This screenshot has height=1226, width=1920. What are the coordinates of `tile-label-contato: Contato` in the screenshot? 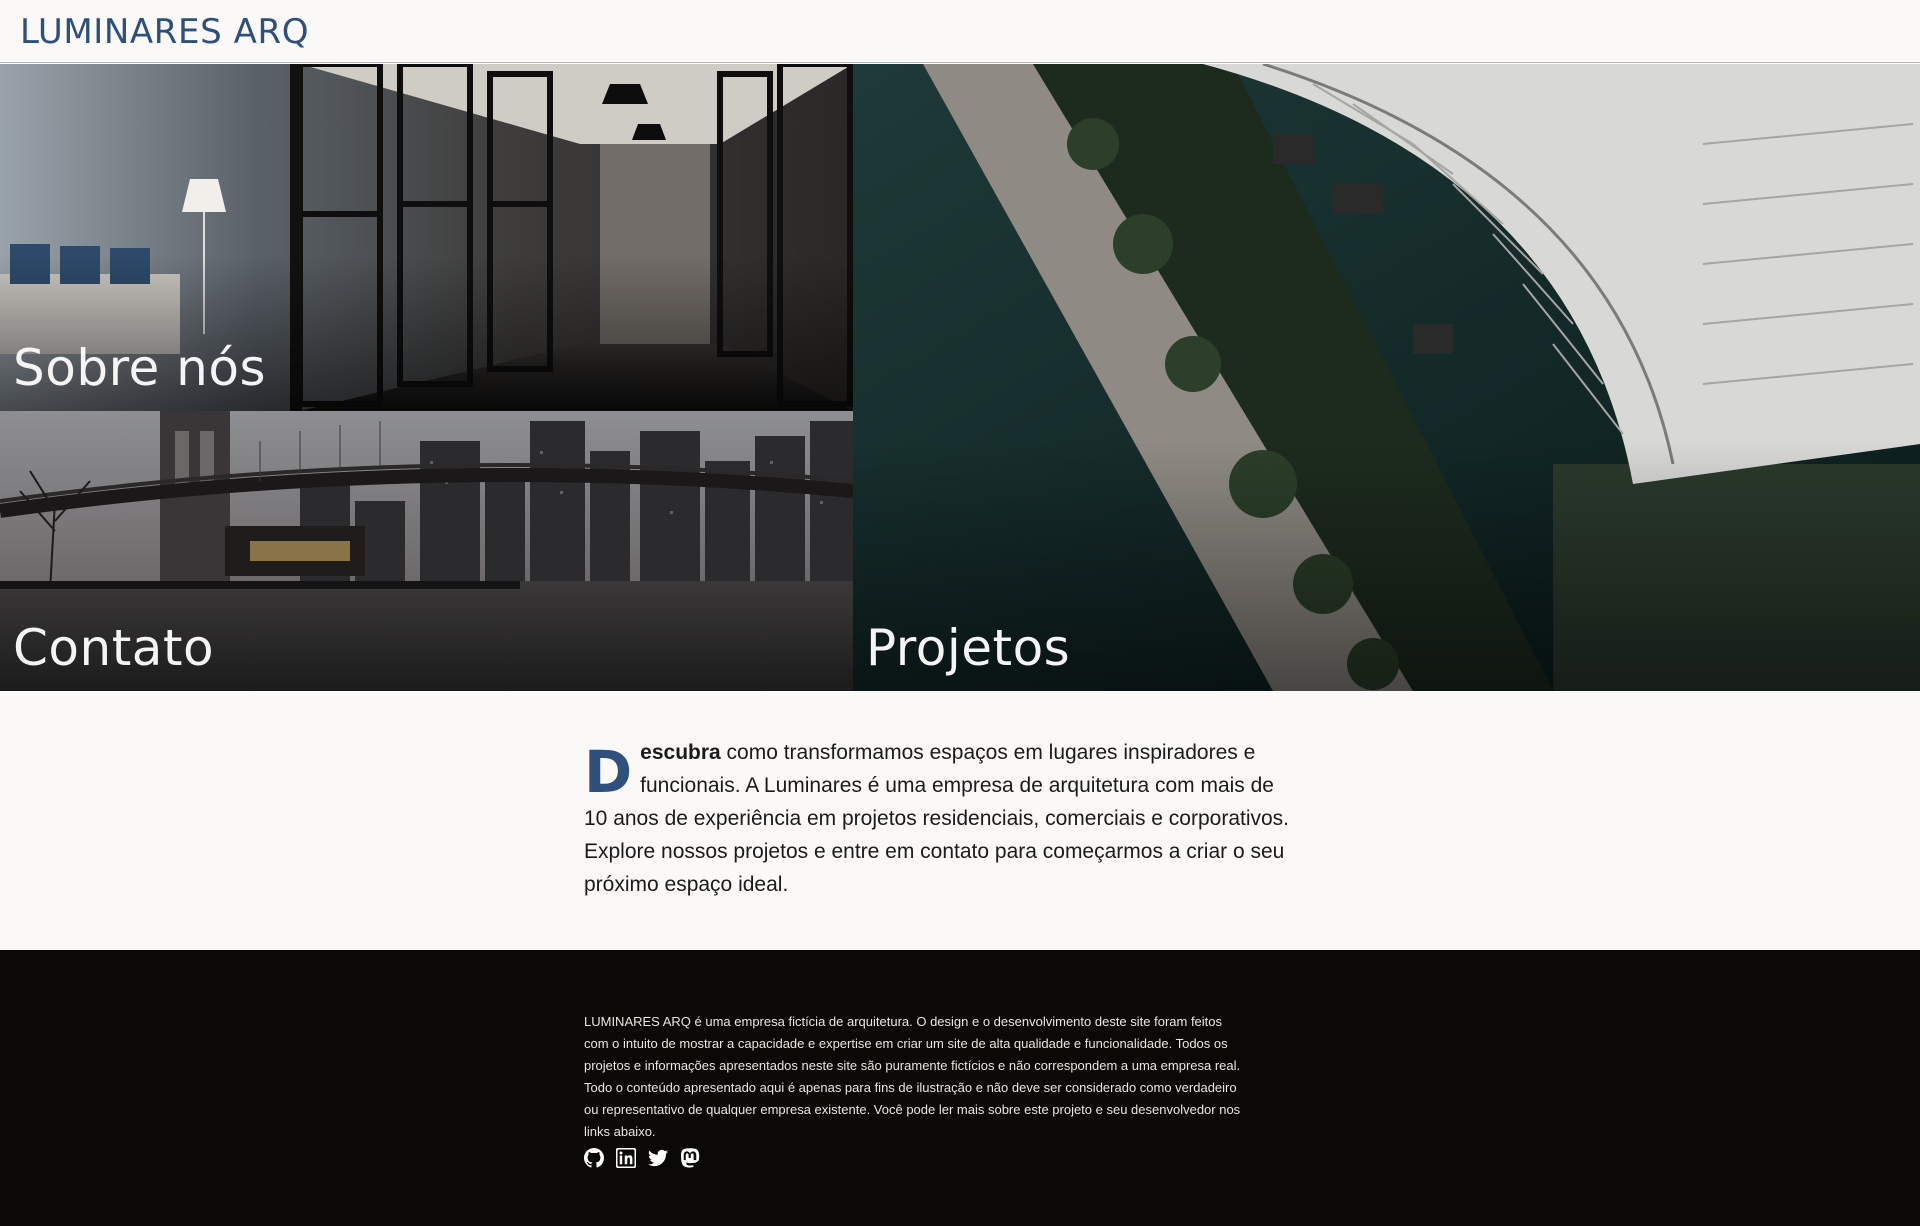 It's located at (114, 648).